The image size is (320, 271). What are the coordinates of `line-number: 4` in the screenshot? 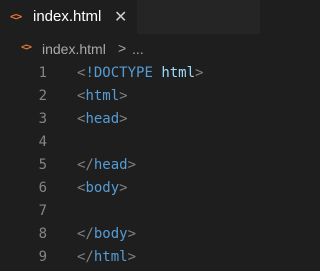 It's located at (42, 142).